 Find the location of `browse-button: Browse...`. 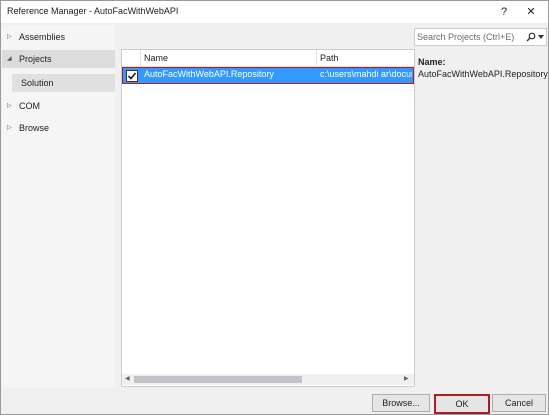

browse-button: Browse... is located at coordinates (401, 403).